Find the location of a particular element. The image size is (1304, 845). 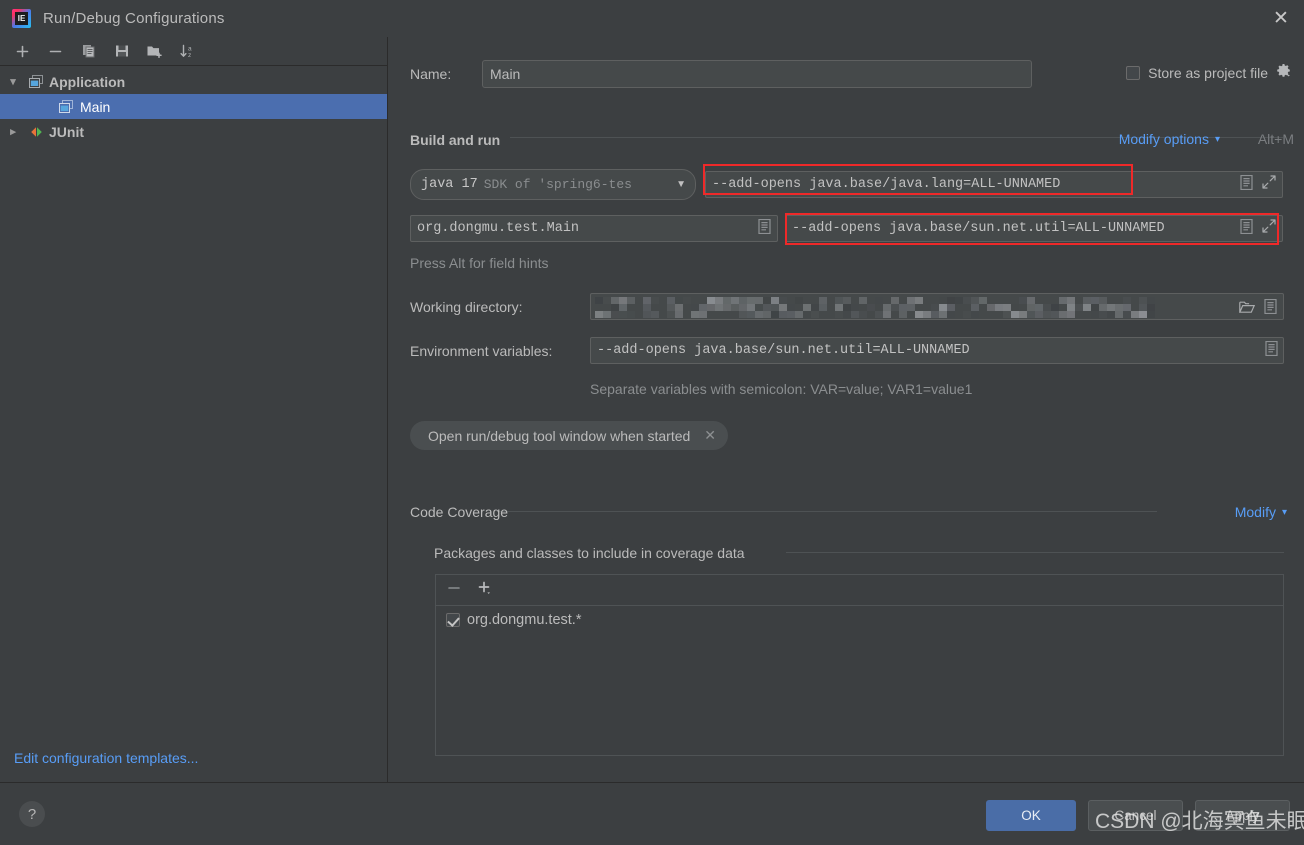

jdk-description: SDK of 'spring6-tes is located at coordinates (557, 184).